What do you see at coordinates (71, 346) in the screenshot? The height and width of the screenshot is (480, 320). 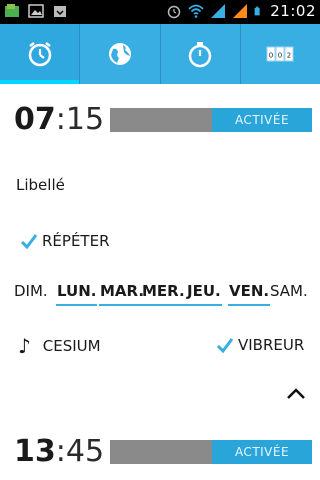 I see `ringtone-name: CESIUM` at bounding box center [71, 346].